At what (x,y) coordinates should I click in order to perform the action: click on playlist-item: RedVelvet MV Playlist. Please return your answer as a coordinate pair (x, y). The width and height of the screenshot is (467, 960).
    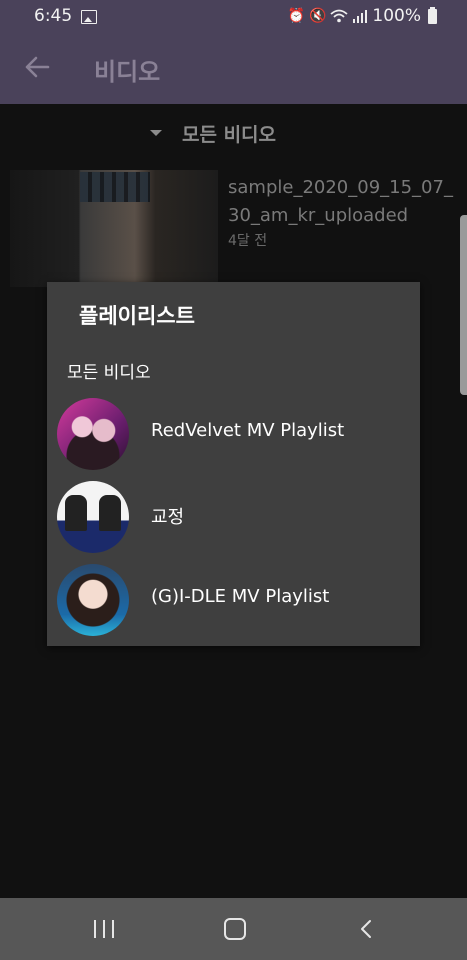
    Looking at the image, I should click on (233, 434).